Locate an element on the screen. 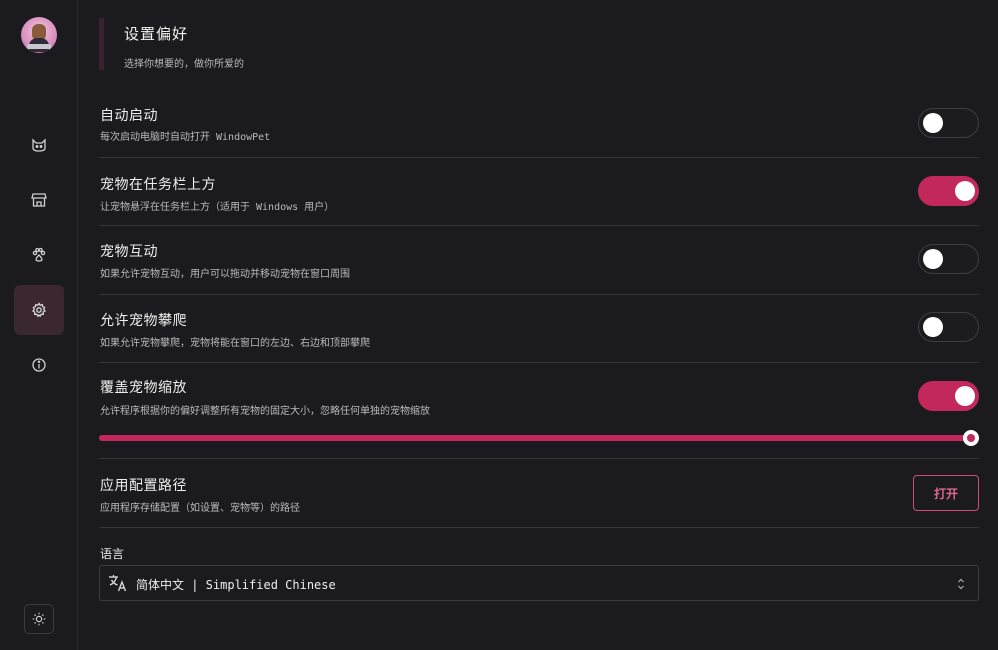 The height and width of the screenshot is (650, 998). store-icon is located at coordinates (39, 200).